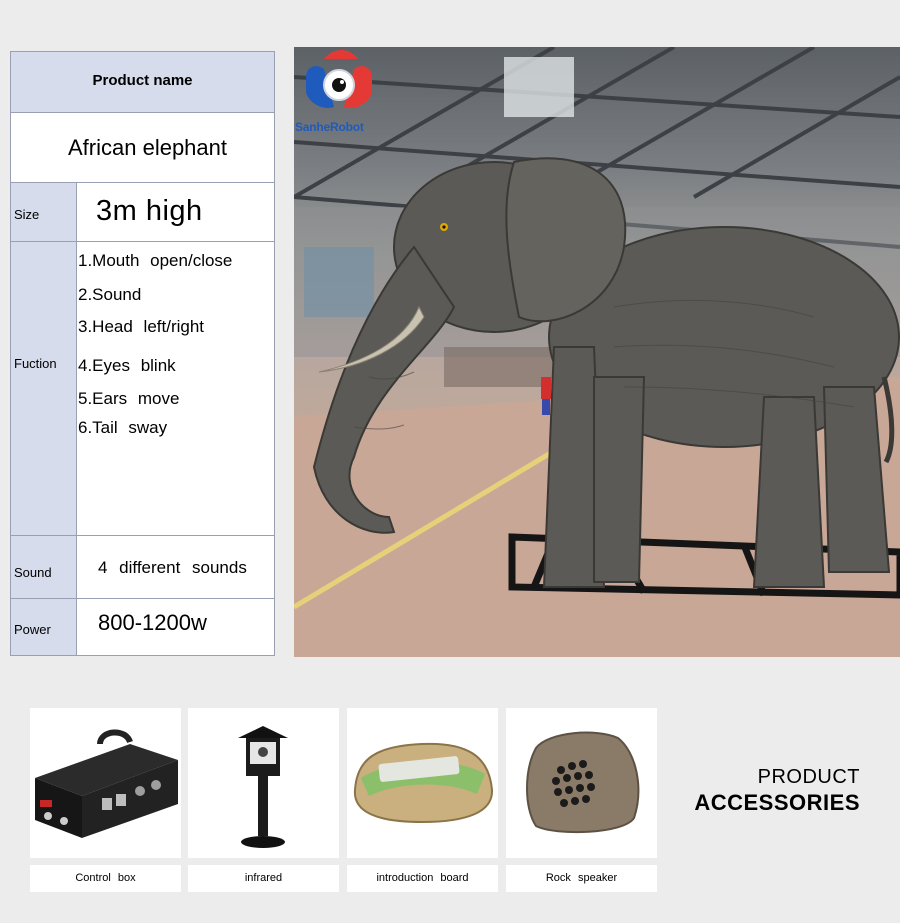  I want to click on sound-label-cell: Sound, so click(44, 567).